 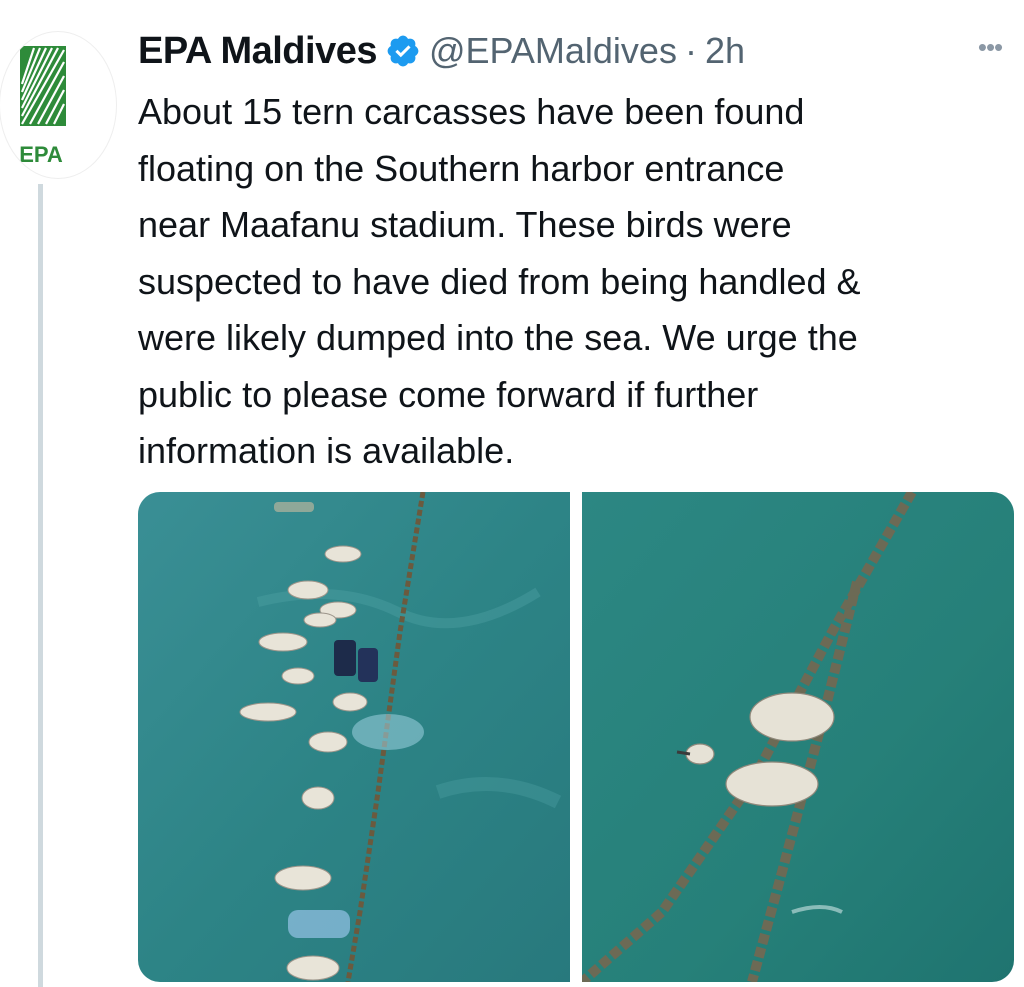 I want to click on avatar-logo-text: EPA, so click(x=41, y=154).